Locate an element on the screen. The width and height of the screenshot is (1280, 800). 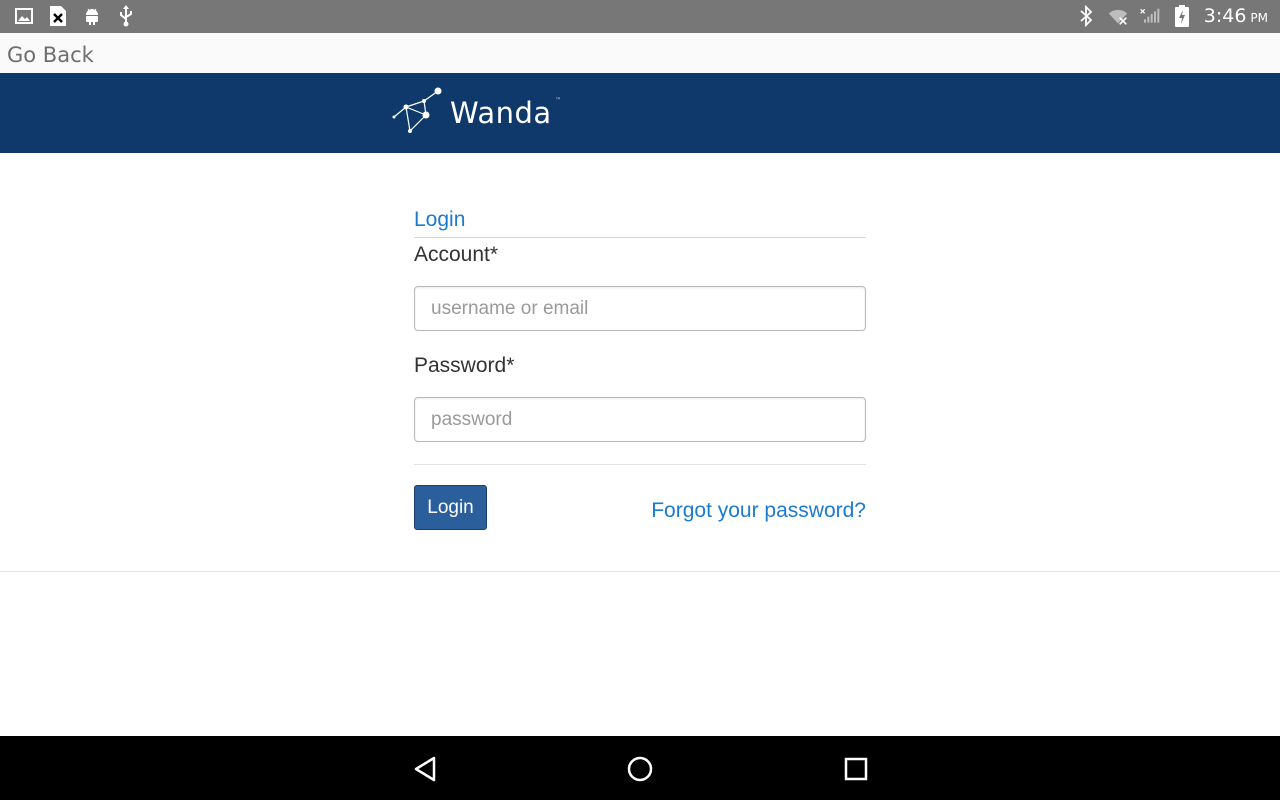
system-status-icons: 3:46 PM is located at coordinates (1172, 16).